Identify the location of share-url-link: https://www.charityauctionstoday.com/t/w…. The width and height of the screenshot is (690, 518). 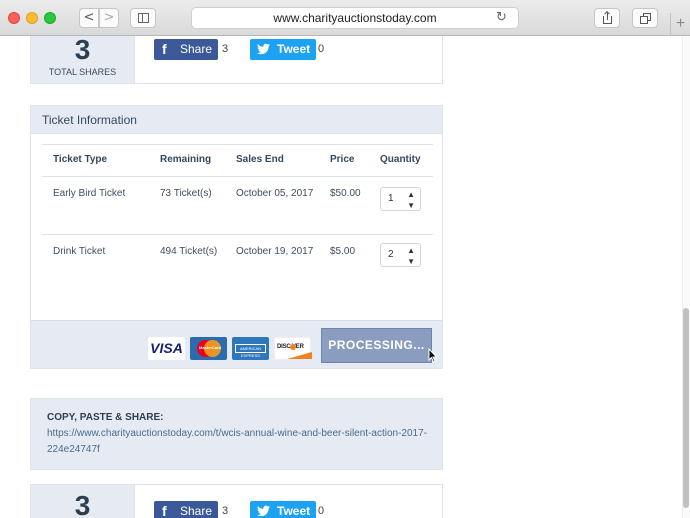
(237, 442).